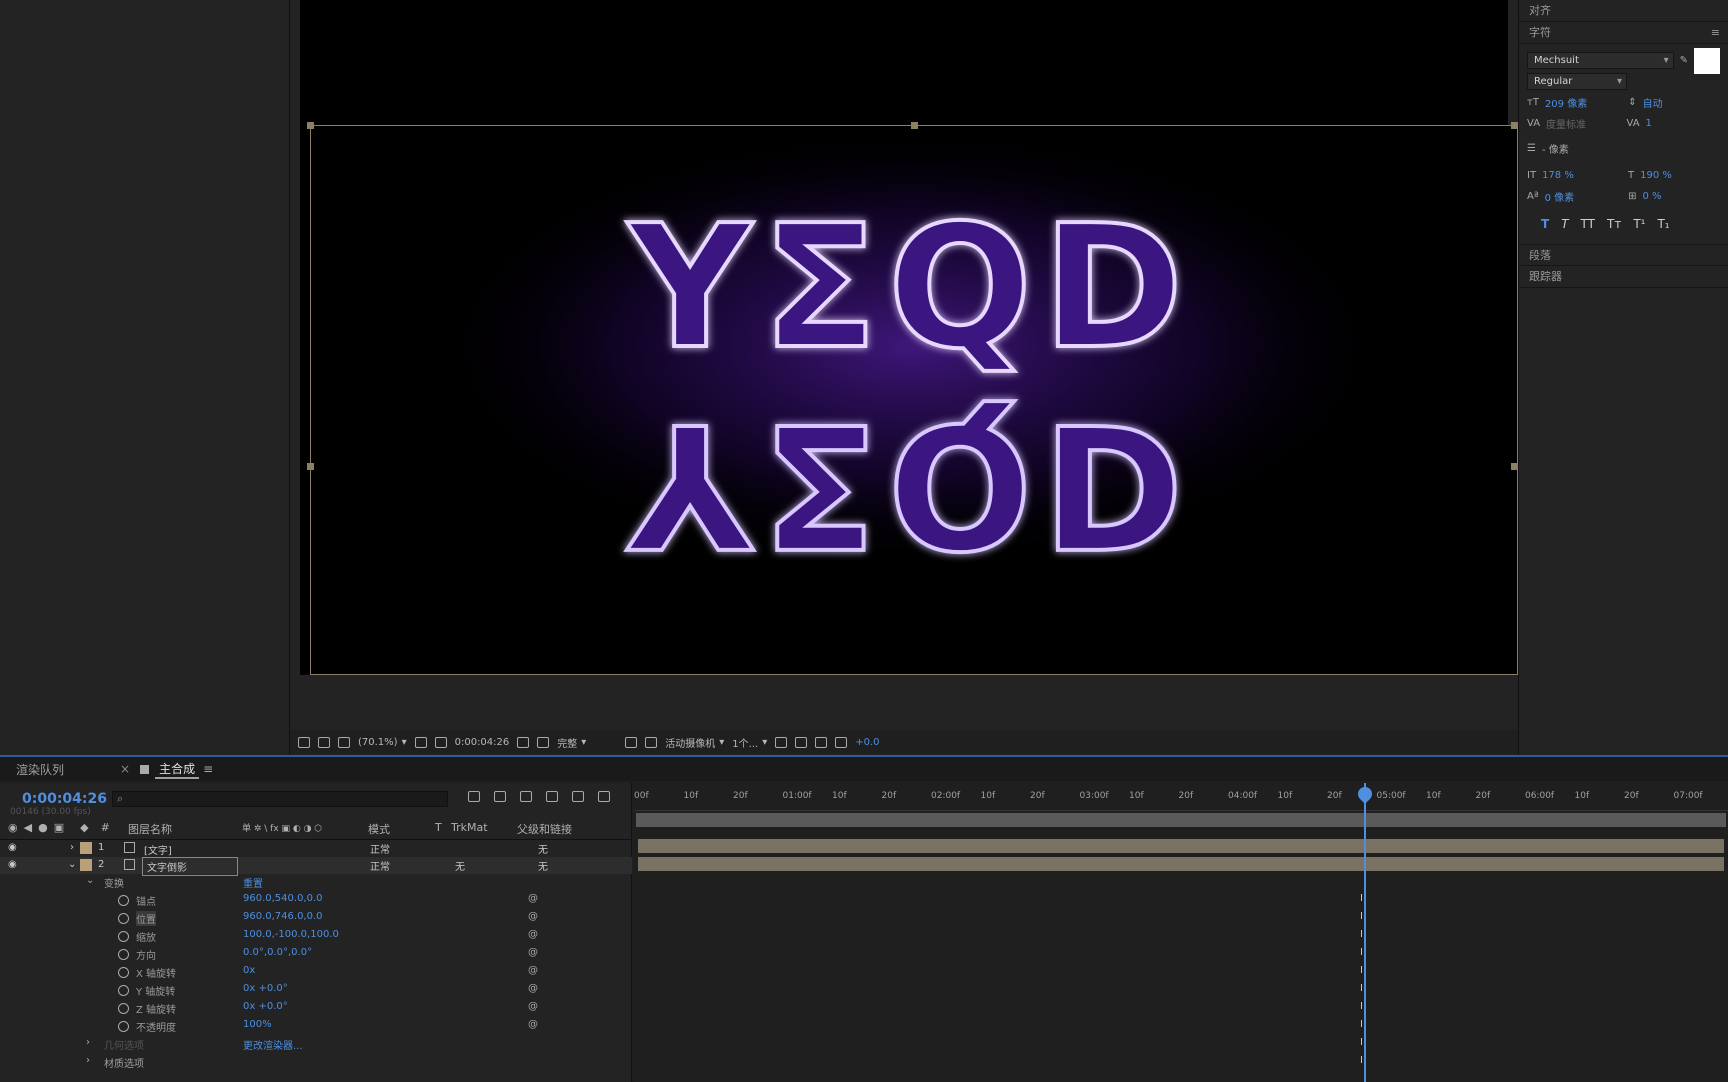 This screenshot has width=1728, height=1082. Describe the element at coordinates (420, 742) in the screenshot. I see `grid-icon` at that location.